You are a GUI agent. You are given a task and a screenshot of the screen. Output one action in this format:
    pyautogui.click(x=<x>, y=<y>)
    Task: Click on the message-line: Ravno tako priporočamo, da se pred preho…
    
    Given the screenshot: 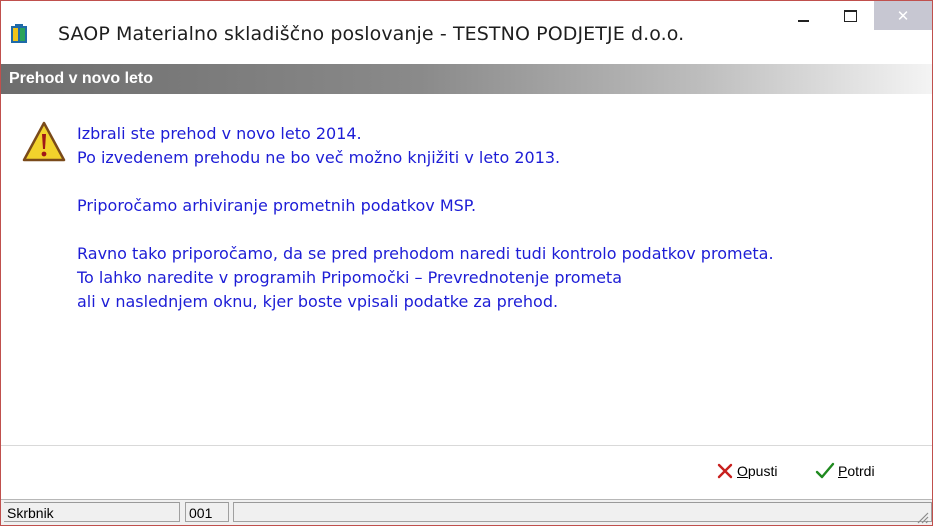 What is the action you would take?
    pyautogui.click(x=425, y=253)
    